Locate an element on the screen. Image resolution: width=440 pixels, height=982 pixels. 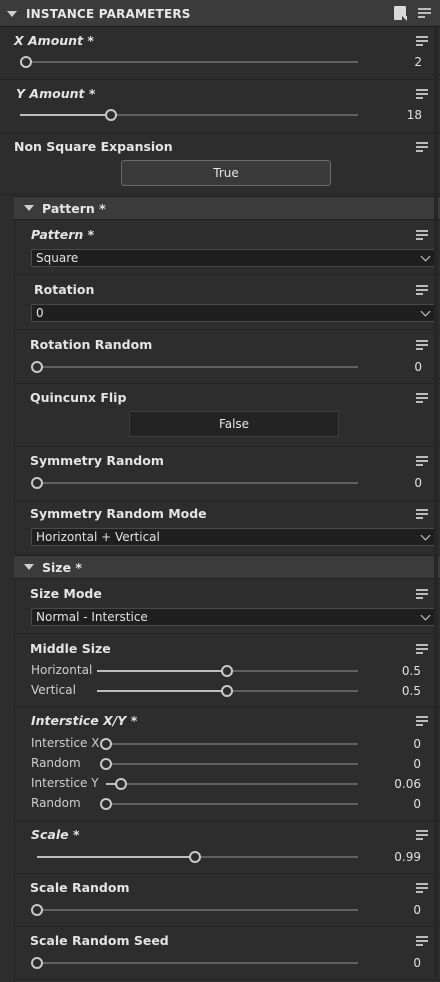
horizontal-value: 0.5 is located at coordinates (396, 671).